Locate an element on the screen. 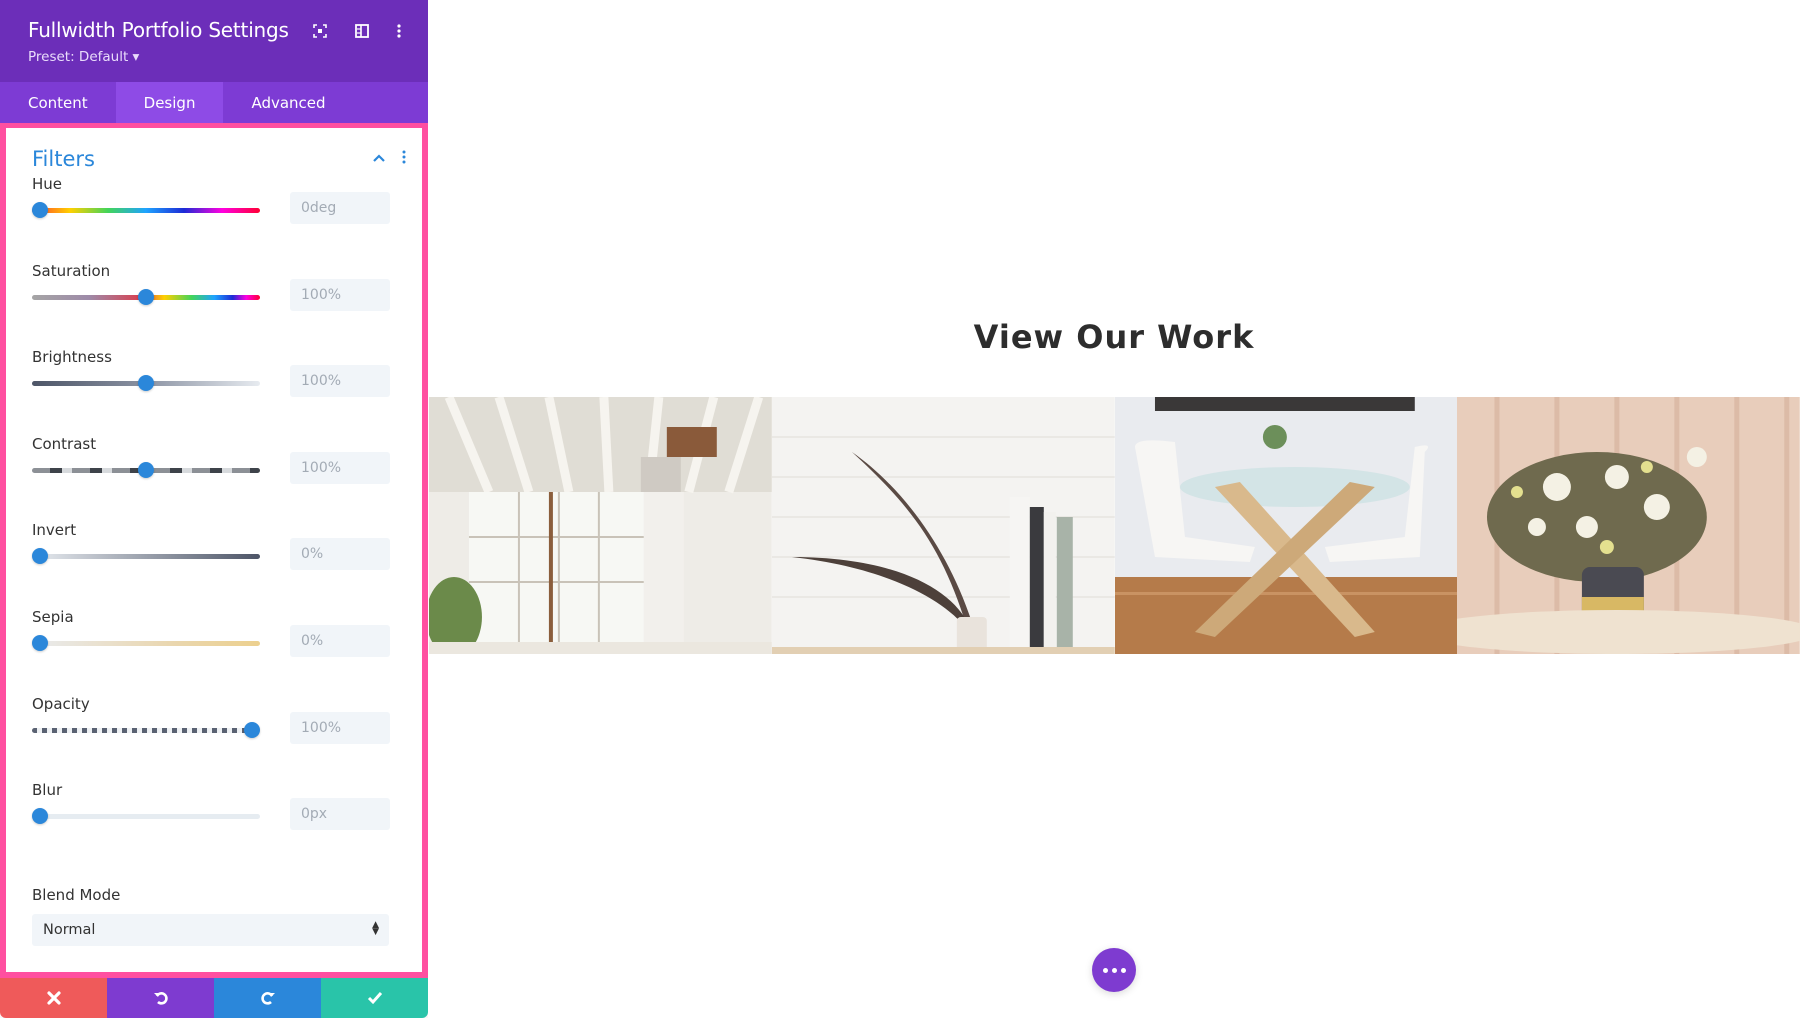 The width and height of the screenshot is (1800, 1018). more-options-icon is located at coordinates (399, 31).